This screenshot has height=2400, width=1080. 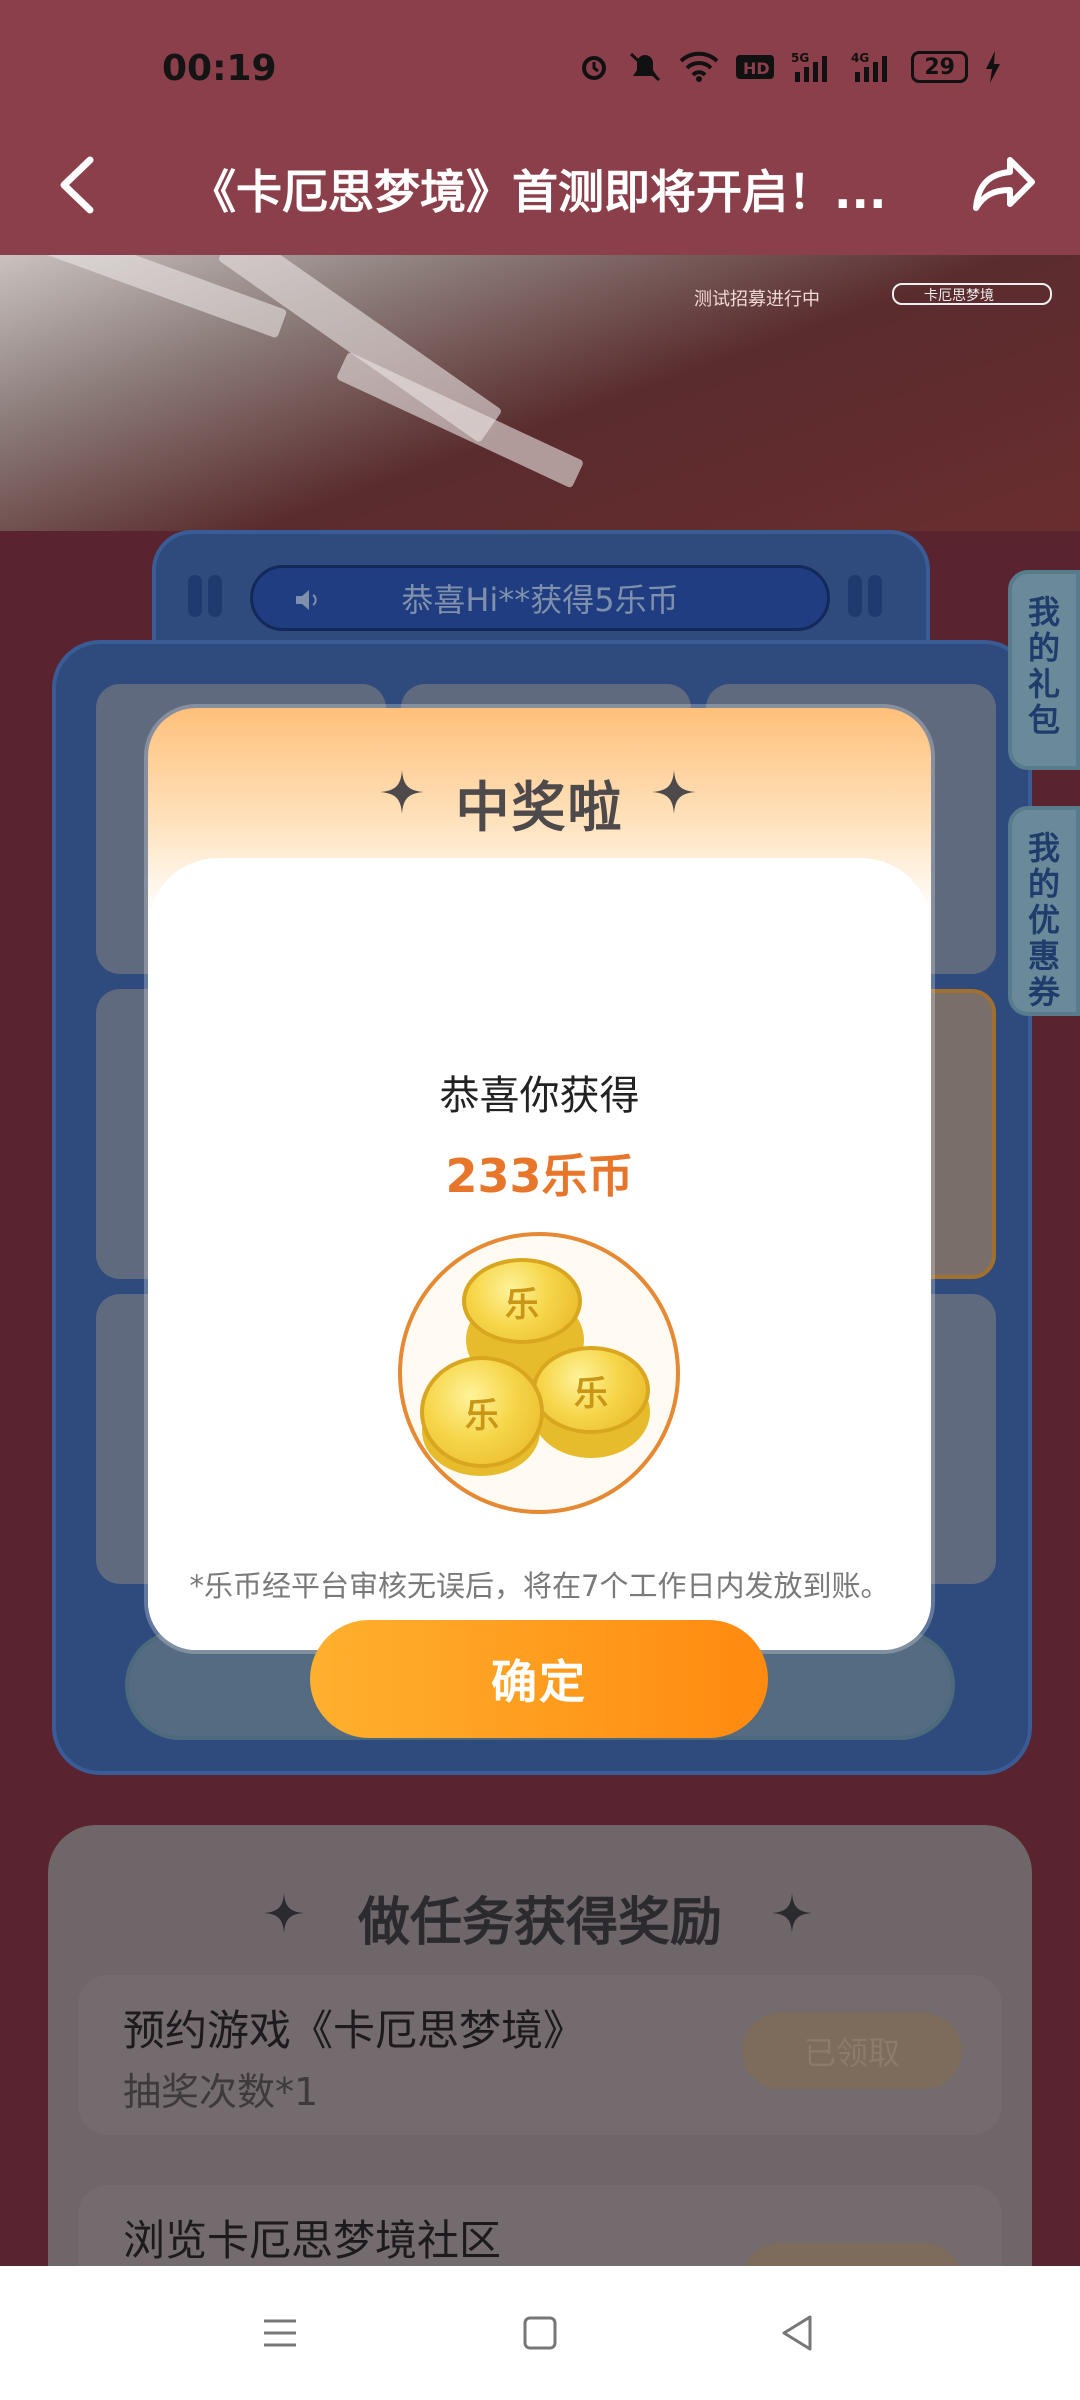 What do you see at coordinates (221, 2092) in the screenshot?
I see `task-reward: 抽奖次数*1` at bounding box center [221, 2092].